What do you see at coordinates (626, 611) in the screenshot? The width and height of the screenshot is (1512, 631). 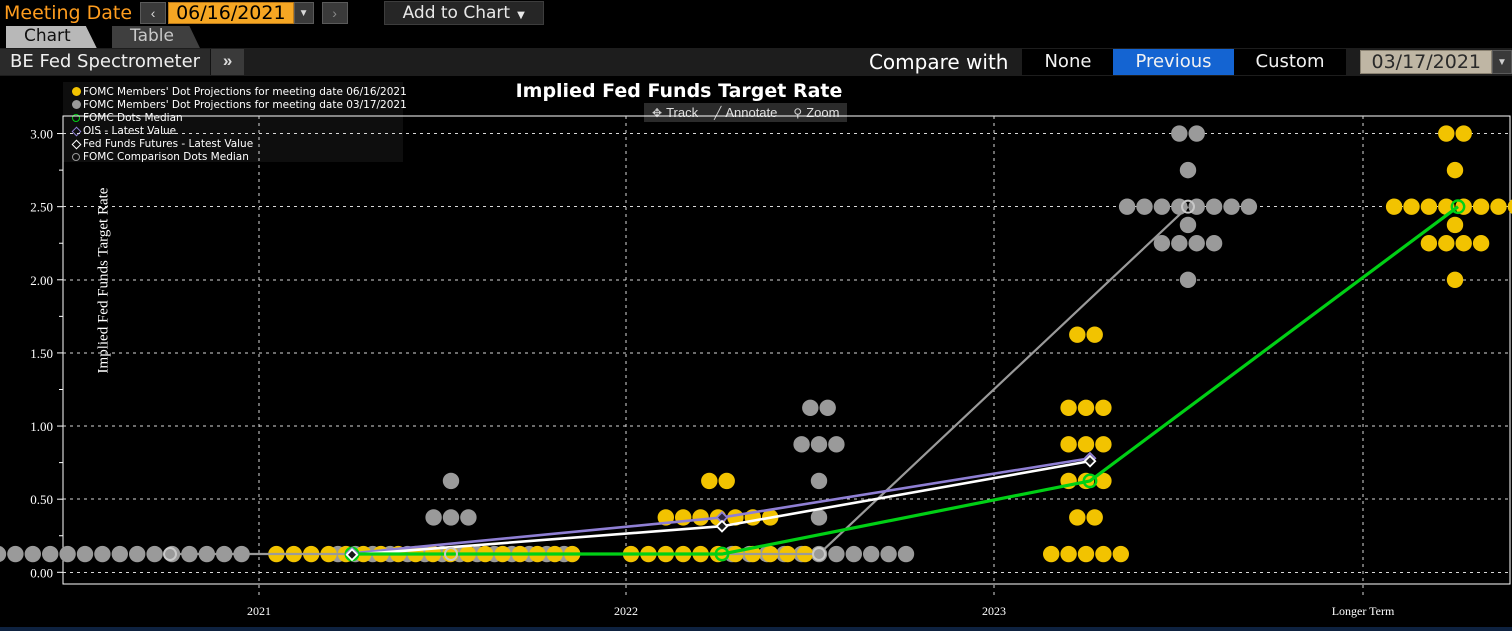 I see `svg-text: 2022` at bounding box center [626, 611].